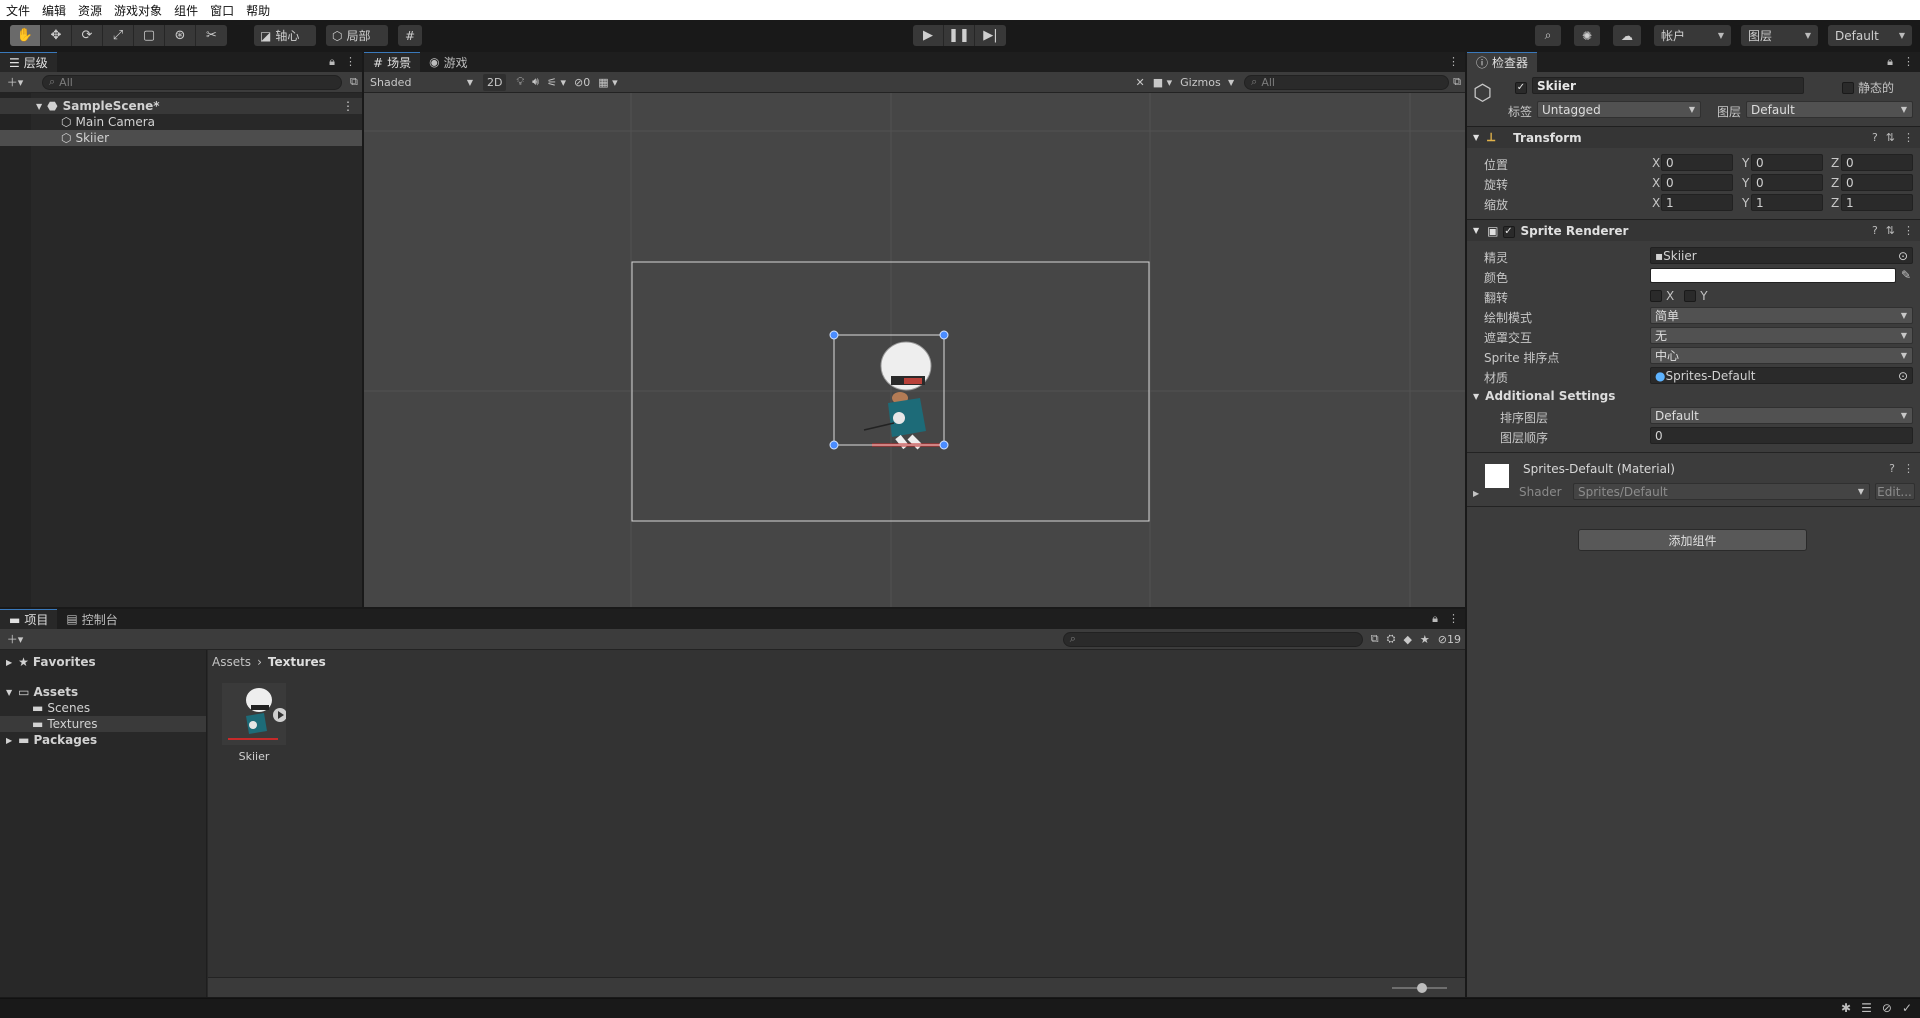  Describe the element at coordinates (103, 740) in the screenshot. I see `tree-packages: ▶ ▬ Packages` at that location.